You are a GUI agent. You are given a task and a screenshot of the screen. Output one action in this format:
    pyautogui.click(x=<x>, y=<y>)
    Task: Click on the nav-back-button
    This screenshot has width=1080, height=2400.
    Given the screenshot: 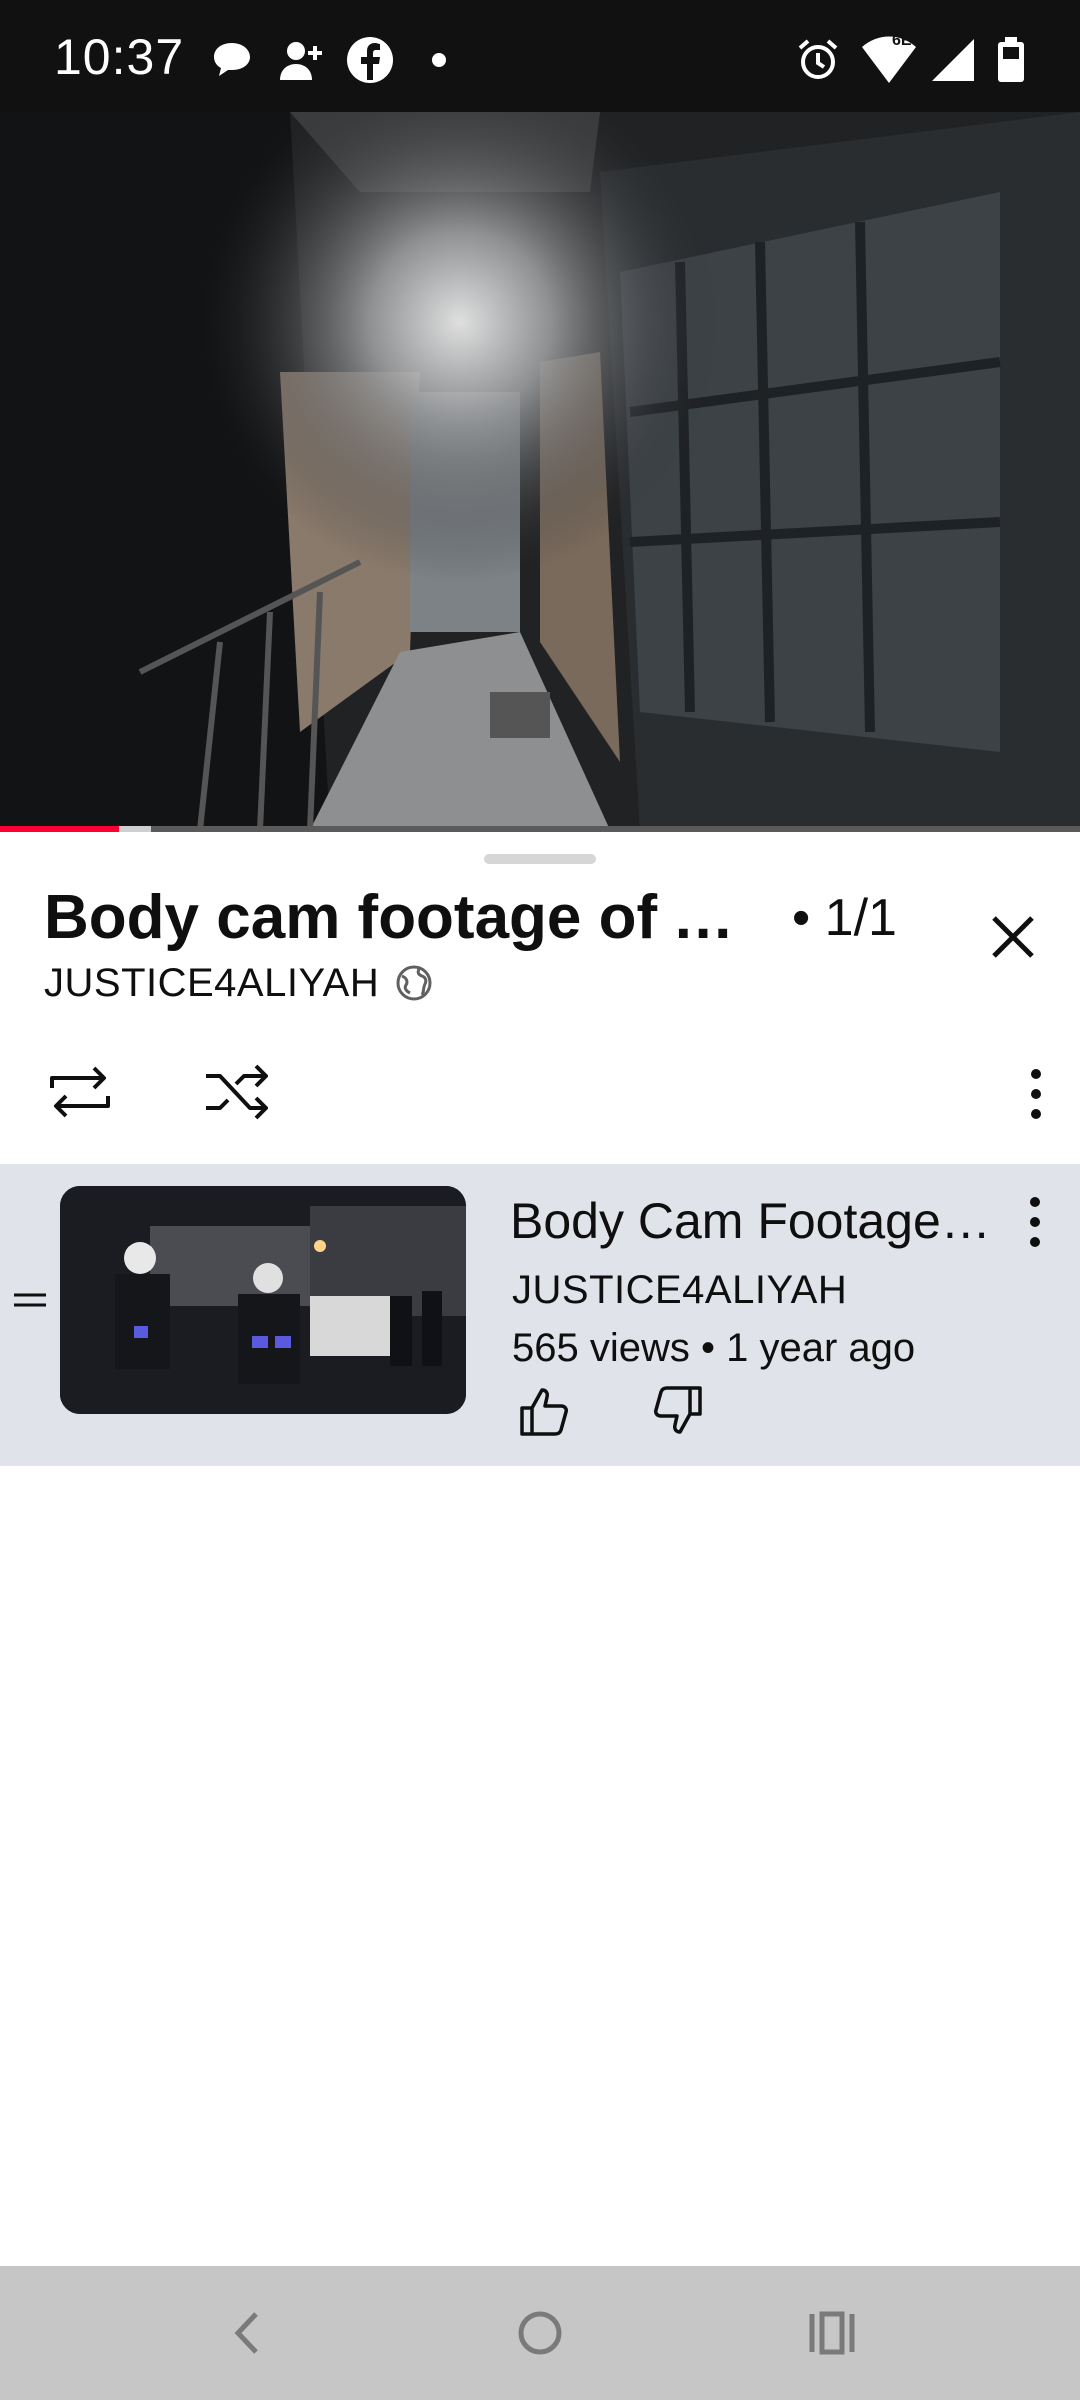 What is the action you would take?
    pyautogui.click(x=246, y=2333)
    